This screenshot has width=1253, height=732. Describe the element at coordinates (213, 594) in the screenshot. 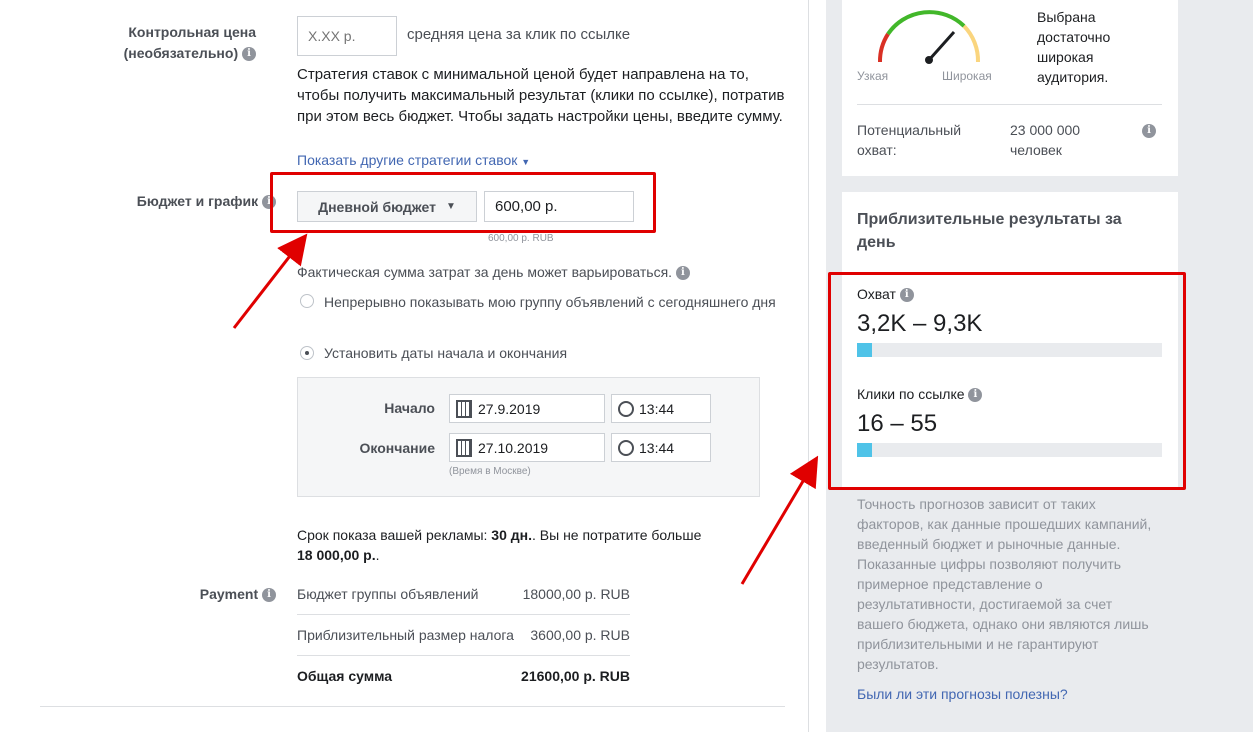

I see `payment-label: Payment i` at that location.